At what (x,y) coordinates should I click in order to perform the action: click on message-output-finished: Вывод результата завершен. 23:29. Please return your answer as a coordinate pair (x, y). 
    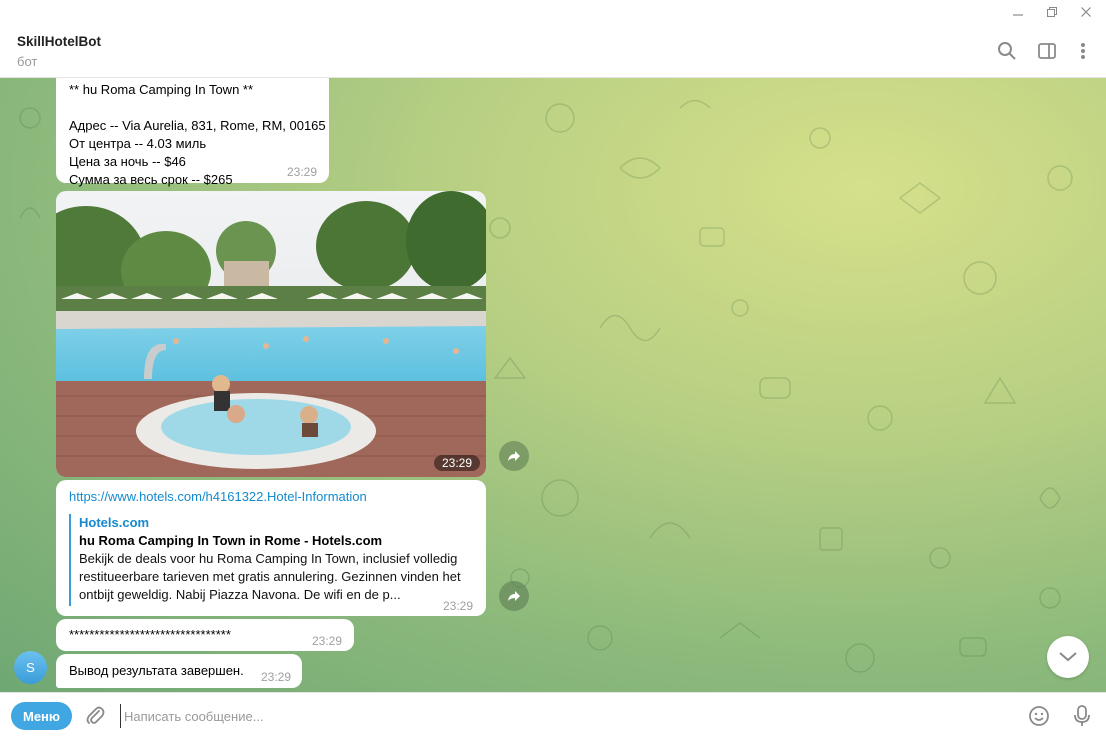
    Looking at the image, I should click on (179, 671).